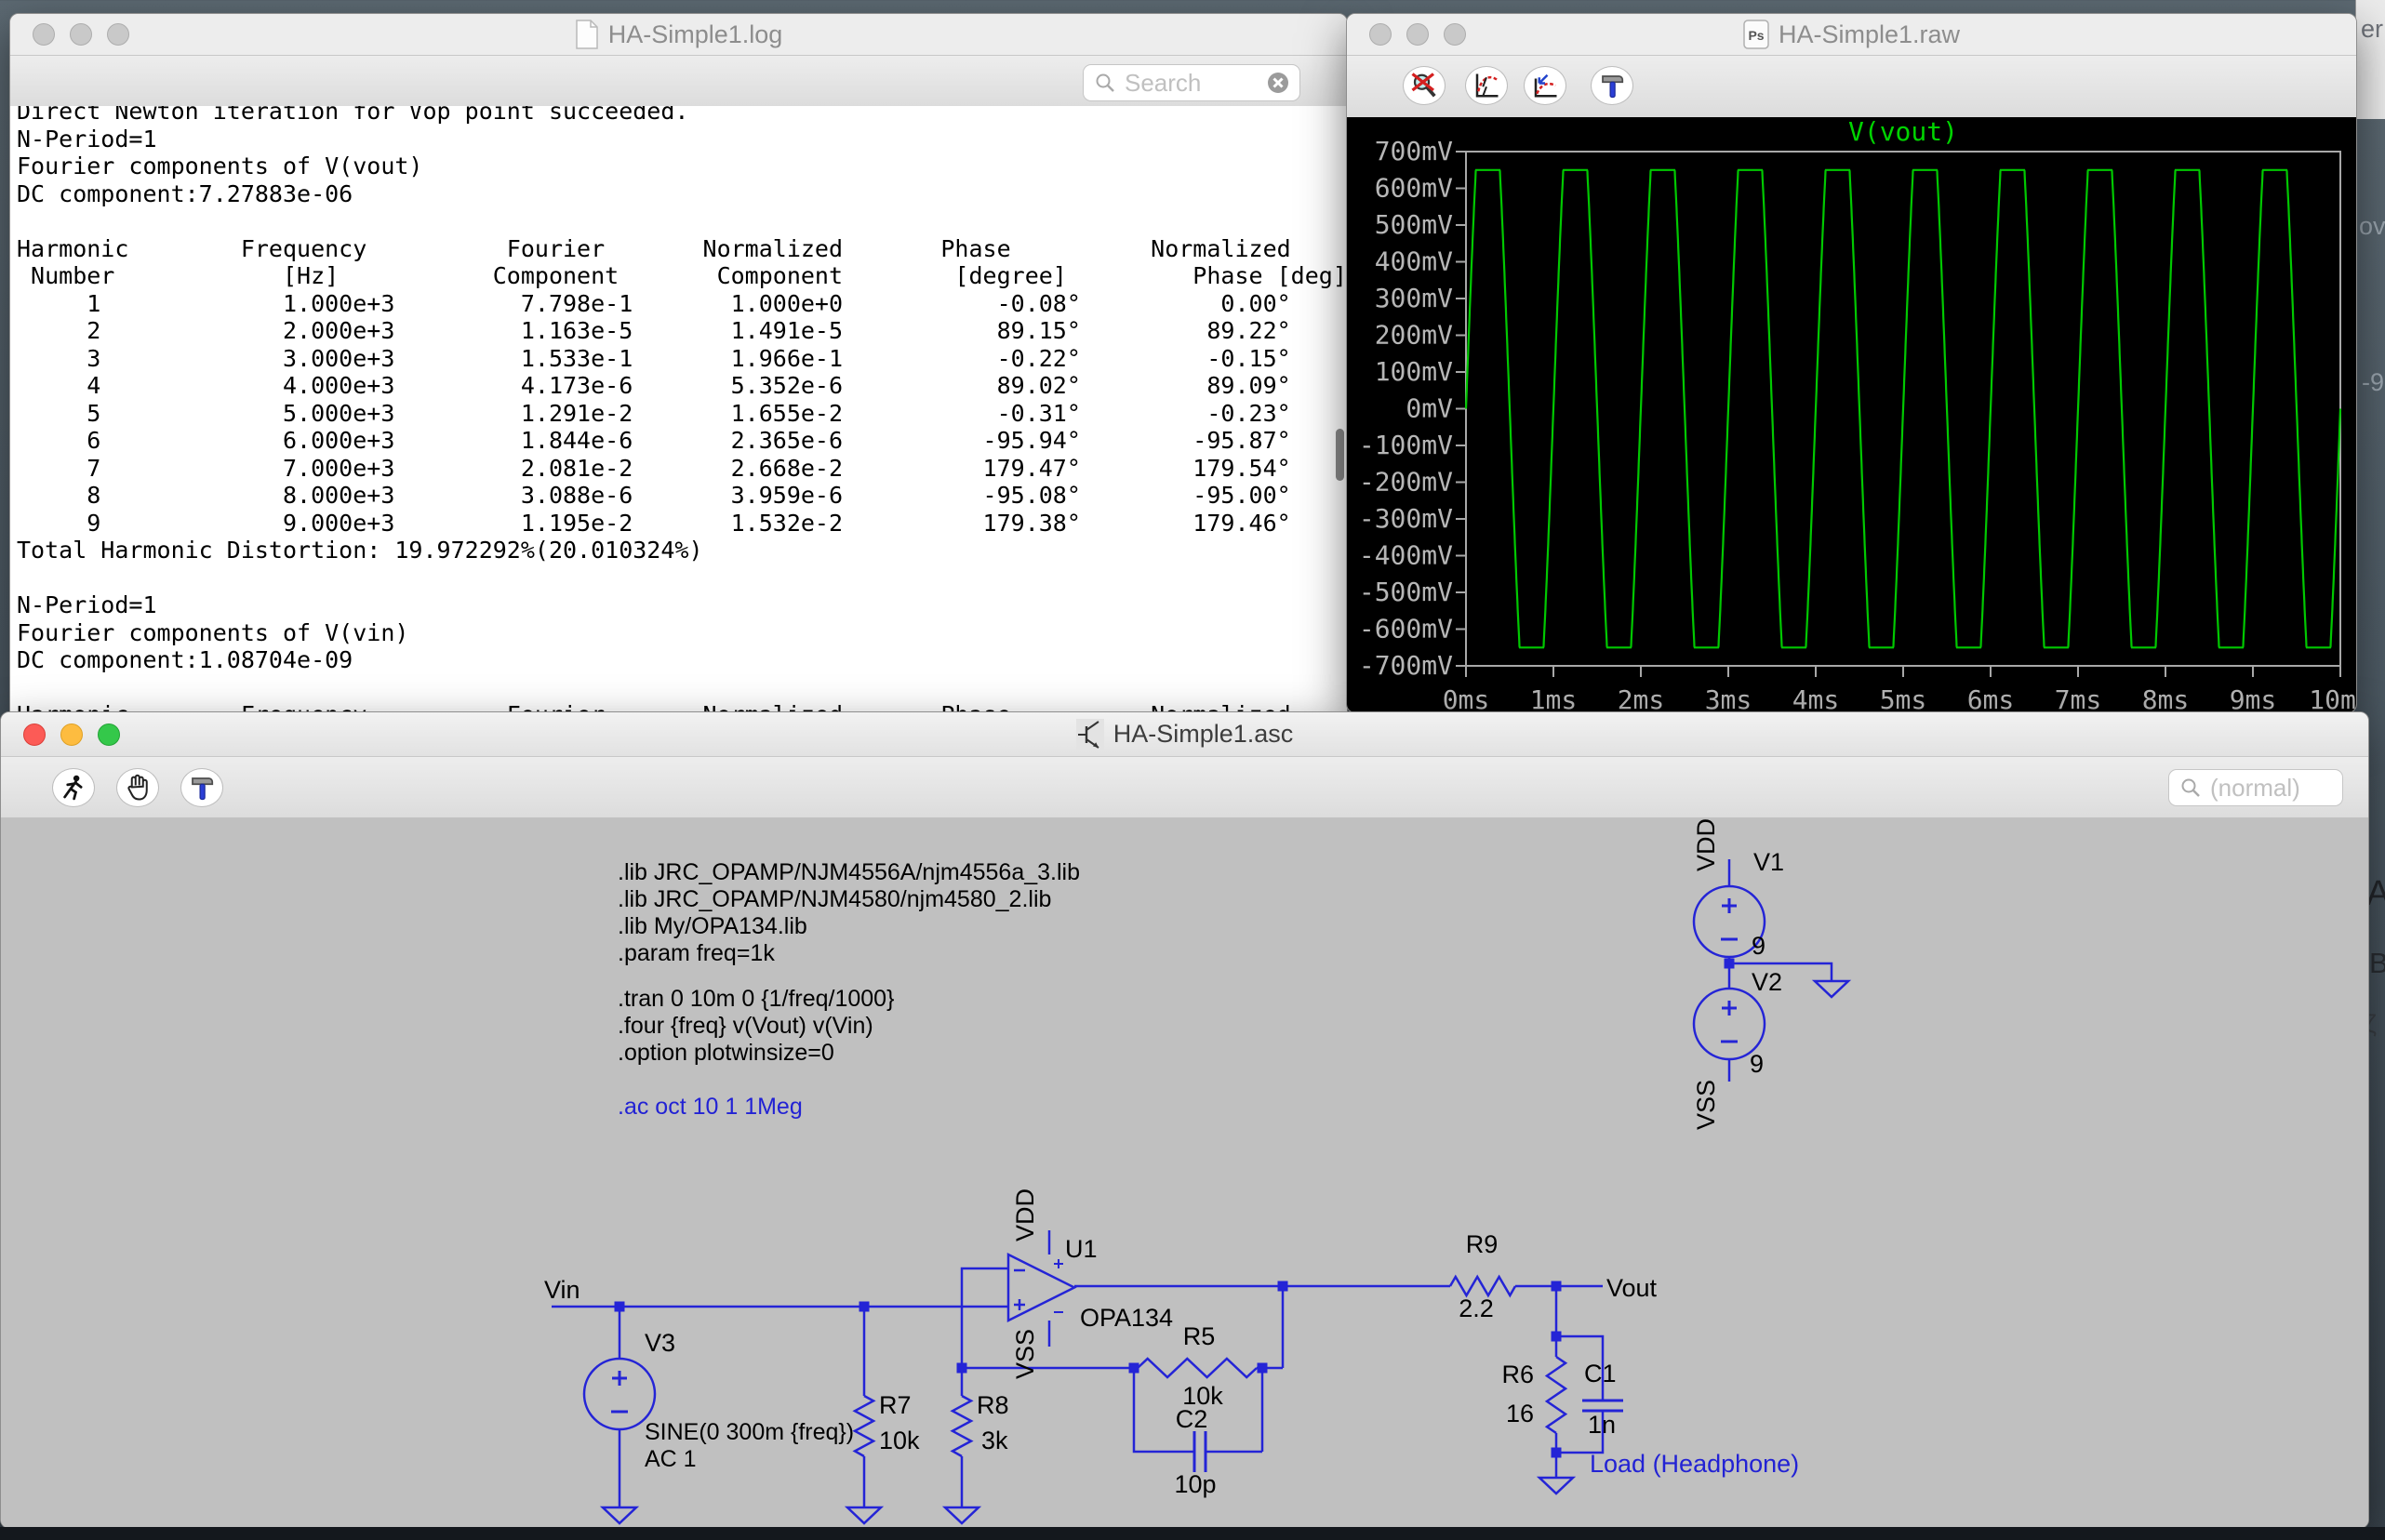 The width and height of the screenshot is (2385, 1540). I want to click on run-icon, so click(73, 788).